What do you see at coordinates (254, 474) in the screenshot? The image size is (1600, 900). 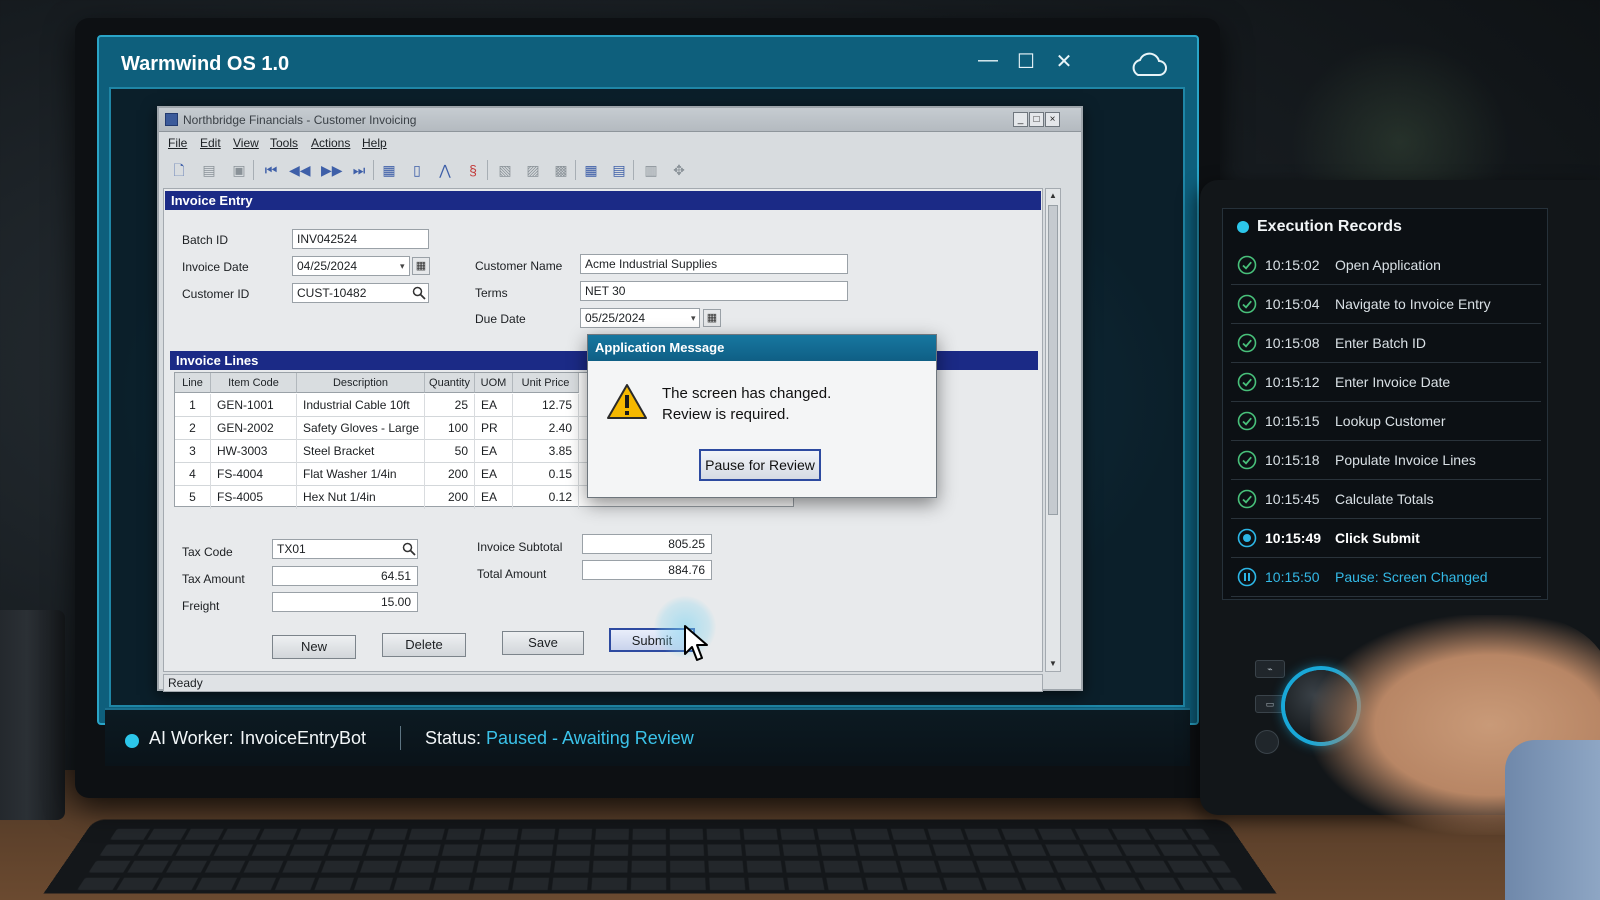 I see `cell-item-code: FS-4004` at bounding box center [254, 474].